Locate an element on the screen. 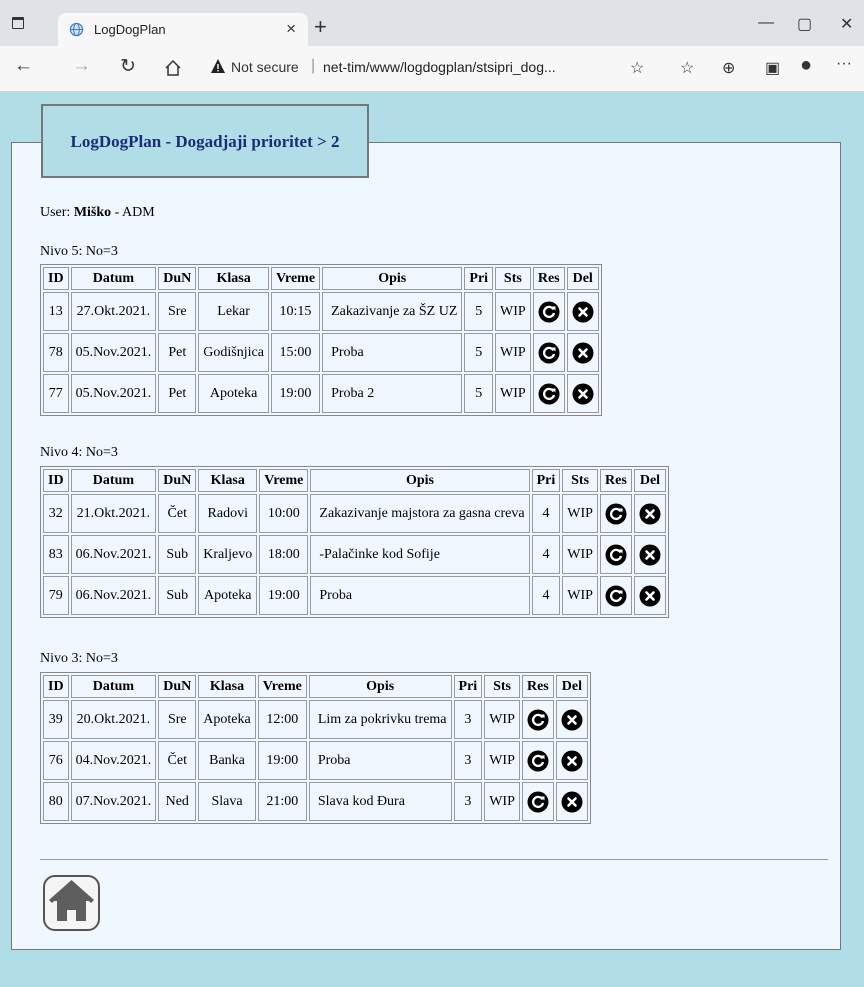 The image size is (864, 987). browser-titlebar: LogDogPlan × + — ▢ ✕ is located at coordinates (432, 23).